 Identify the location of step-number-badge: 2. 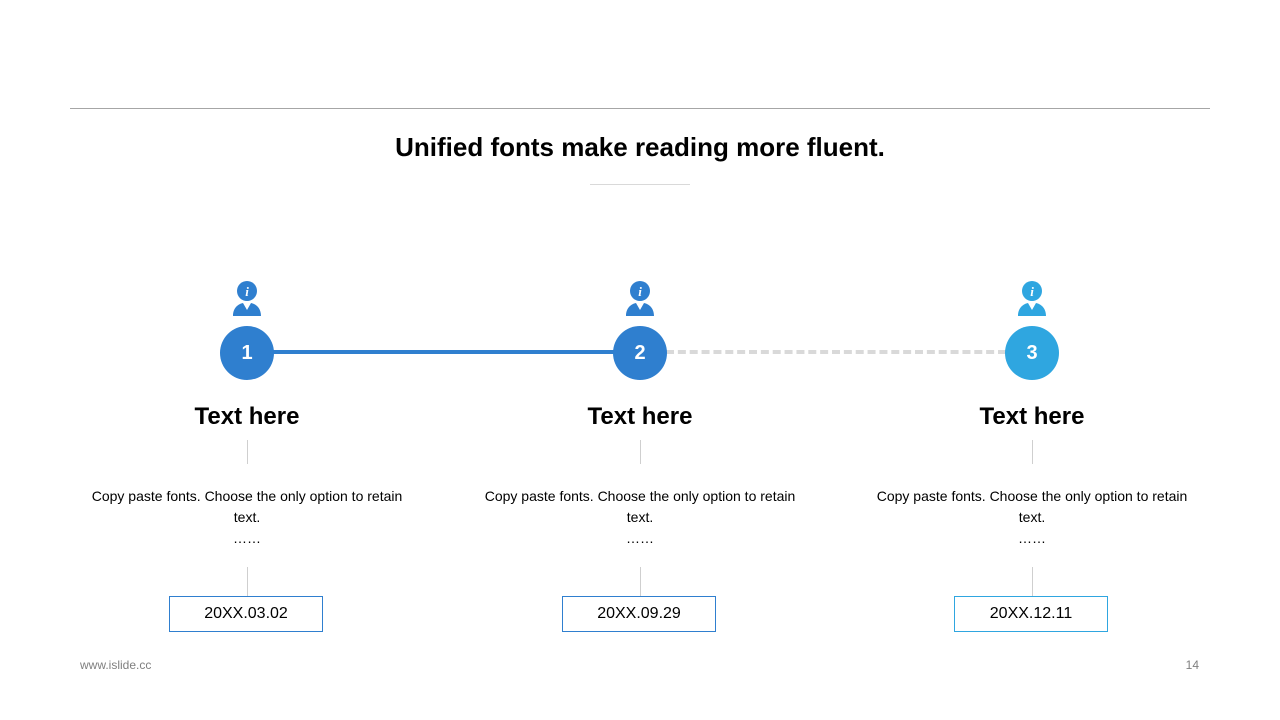
(640, 353).